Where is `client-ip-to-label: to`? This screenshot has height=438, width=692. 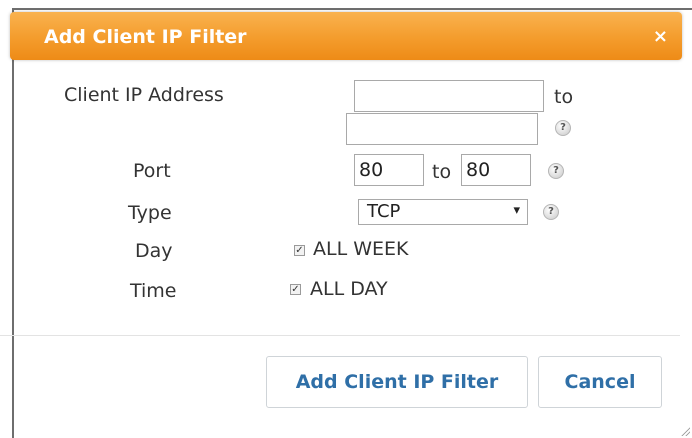
client-ip-to-label: to is located at coordinates (564, 97).